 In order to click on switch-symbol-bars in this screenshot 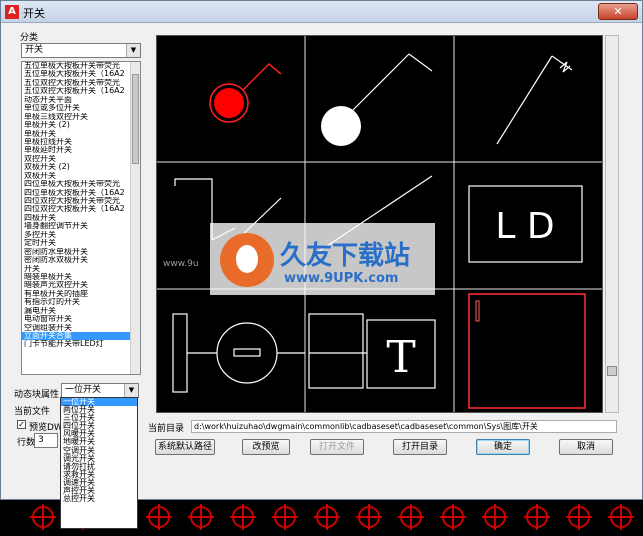, I will do `click(238, 353)`.